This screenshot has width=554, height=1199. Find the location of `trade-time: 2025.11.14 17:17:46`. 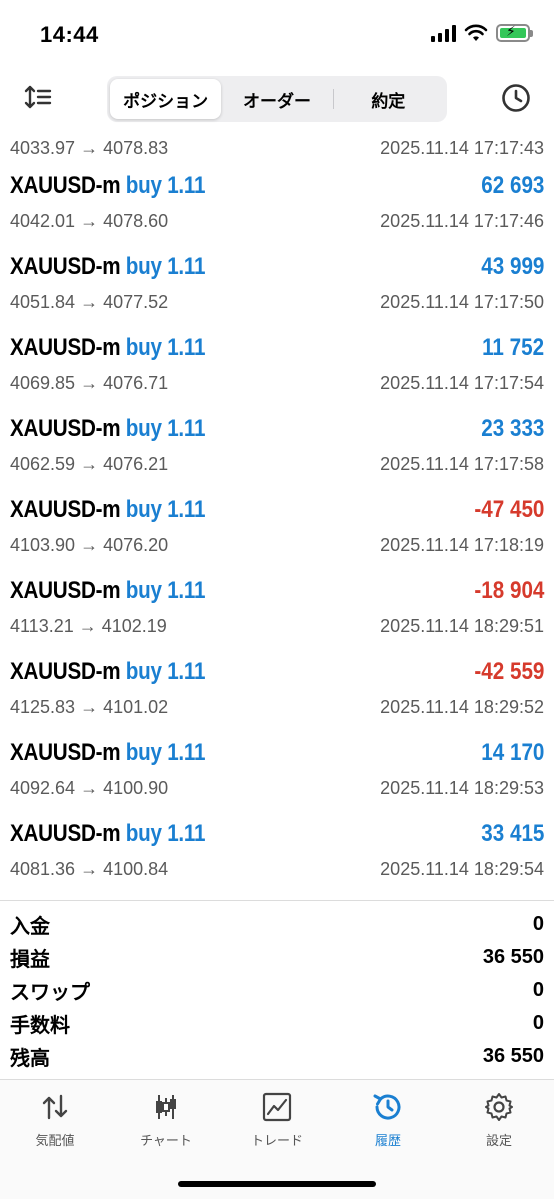

trade-time: 2025.11.14 17:17:46 is located at coordinates (462, 221).